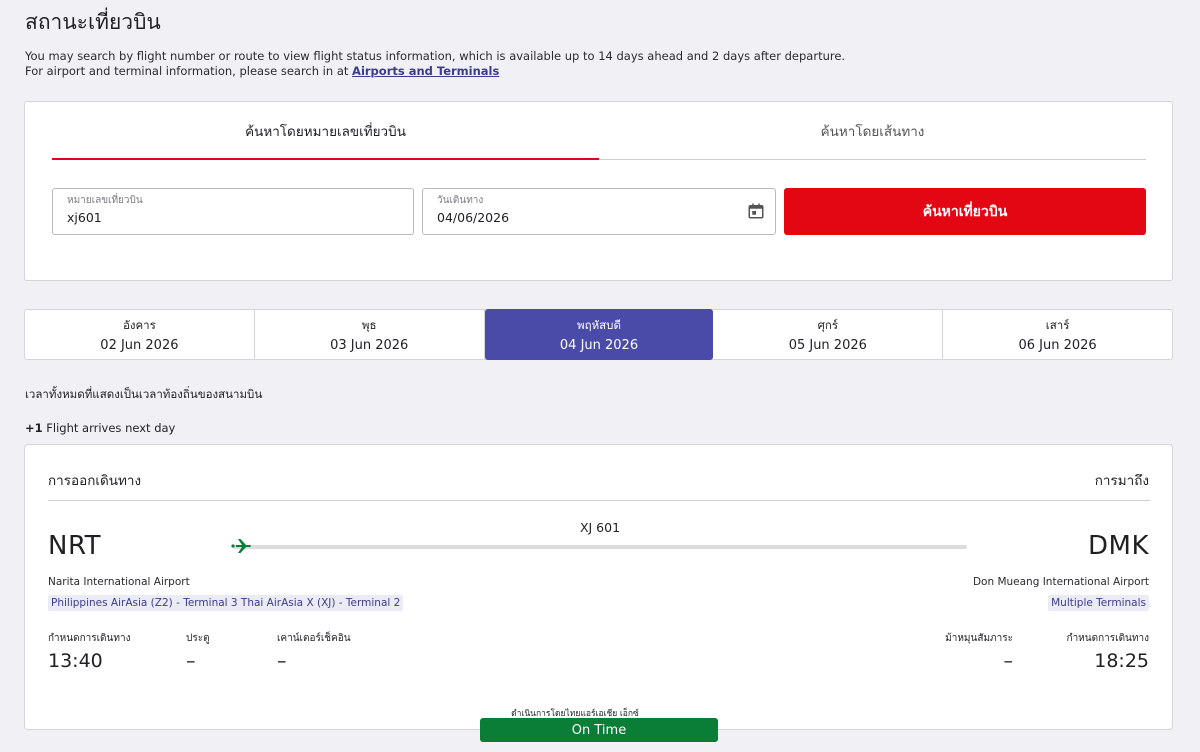 The image size is (1200, 752). I want to click on arrival-airport-name: Don Mueang International Airport, so click(1060, 582).